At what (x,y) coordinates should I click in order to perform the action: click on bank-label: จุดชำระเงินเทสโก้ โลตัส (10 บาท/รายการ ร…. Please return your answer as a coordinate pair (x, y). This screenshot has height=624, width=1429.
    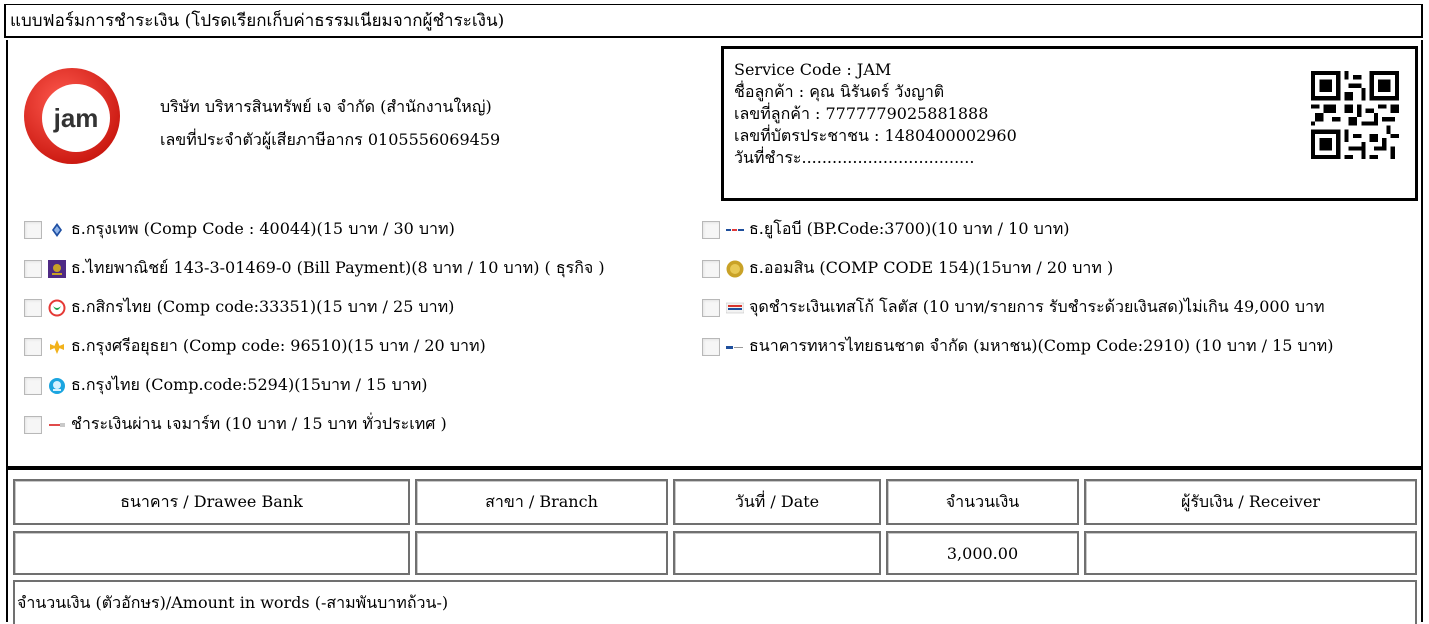
    Looking at the image, I should click on (1037, 306).